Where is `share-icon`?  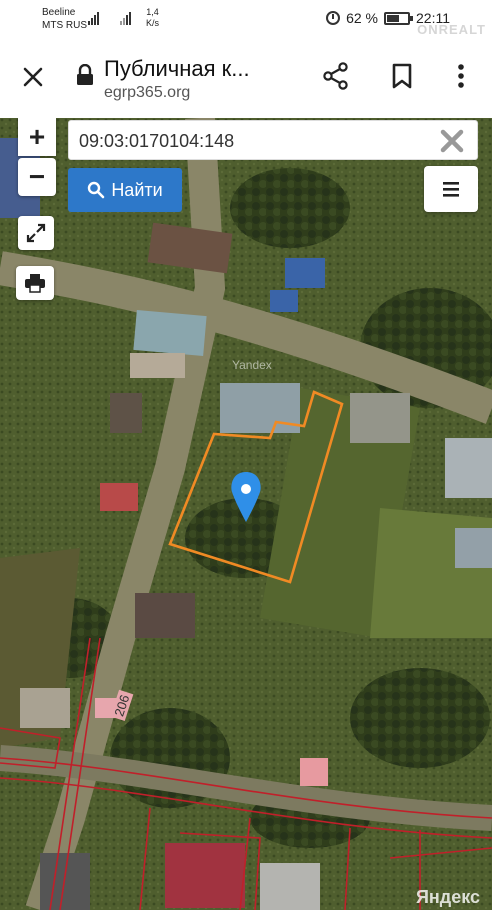
share-icon is located at coordinates (336, 76).